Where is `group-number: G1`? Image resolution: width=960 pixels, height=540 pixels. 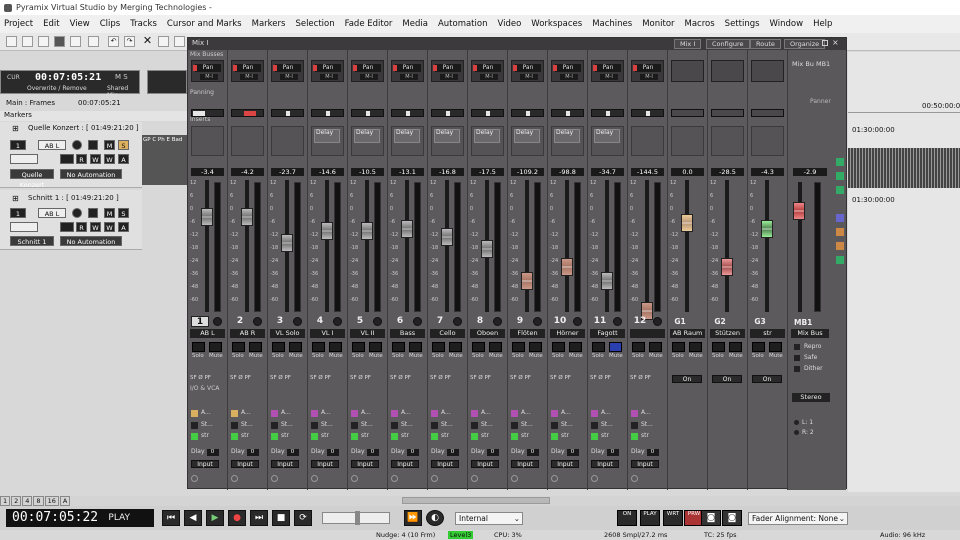
group-number: G1 is located at coordinates (680, 321).